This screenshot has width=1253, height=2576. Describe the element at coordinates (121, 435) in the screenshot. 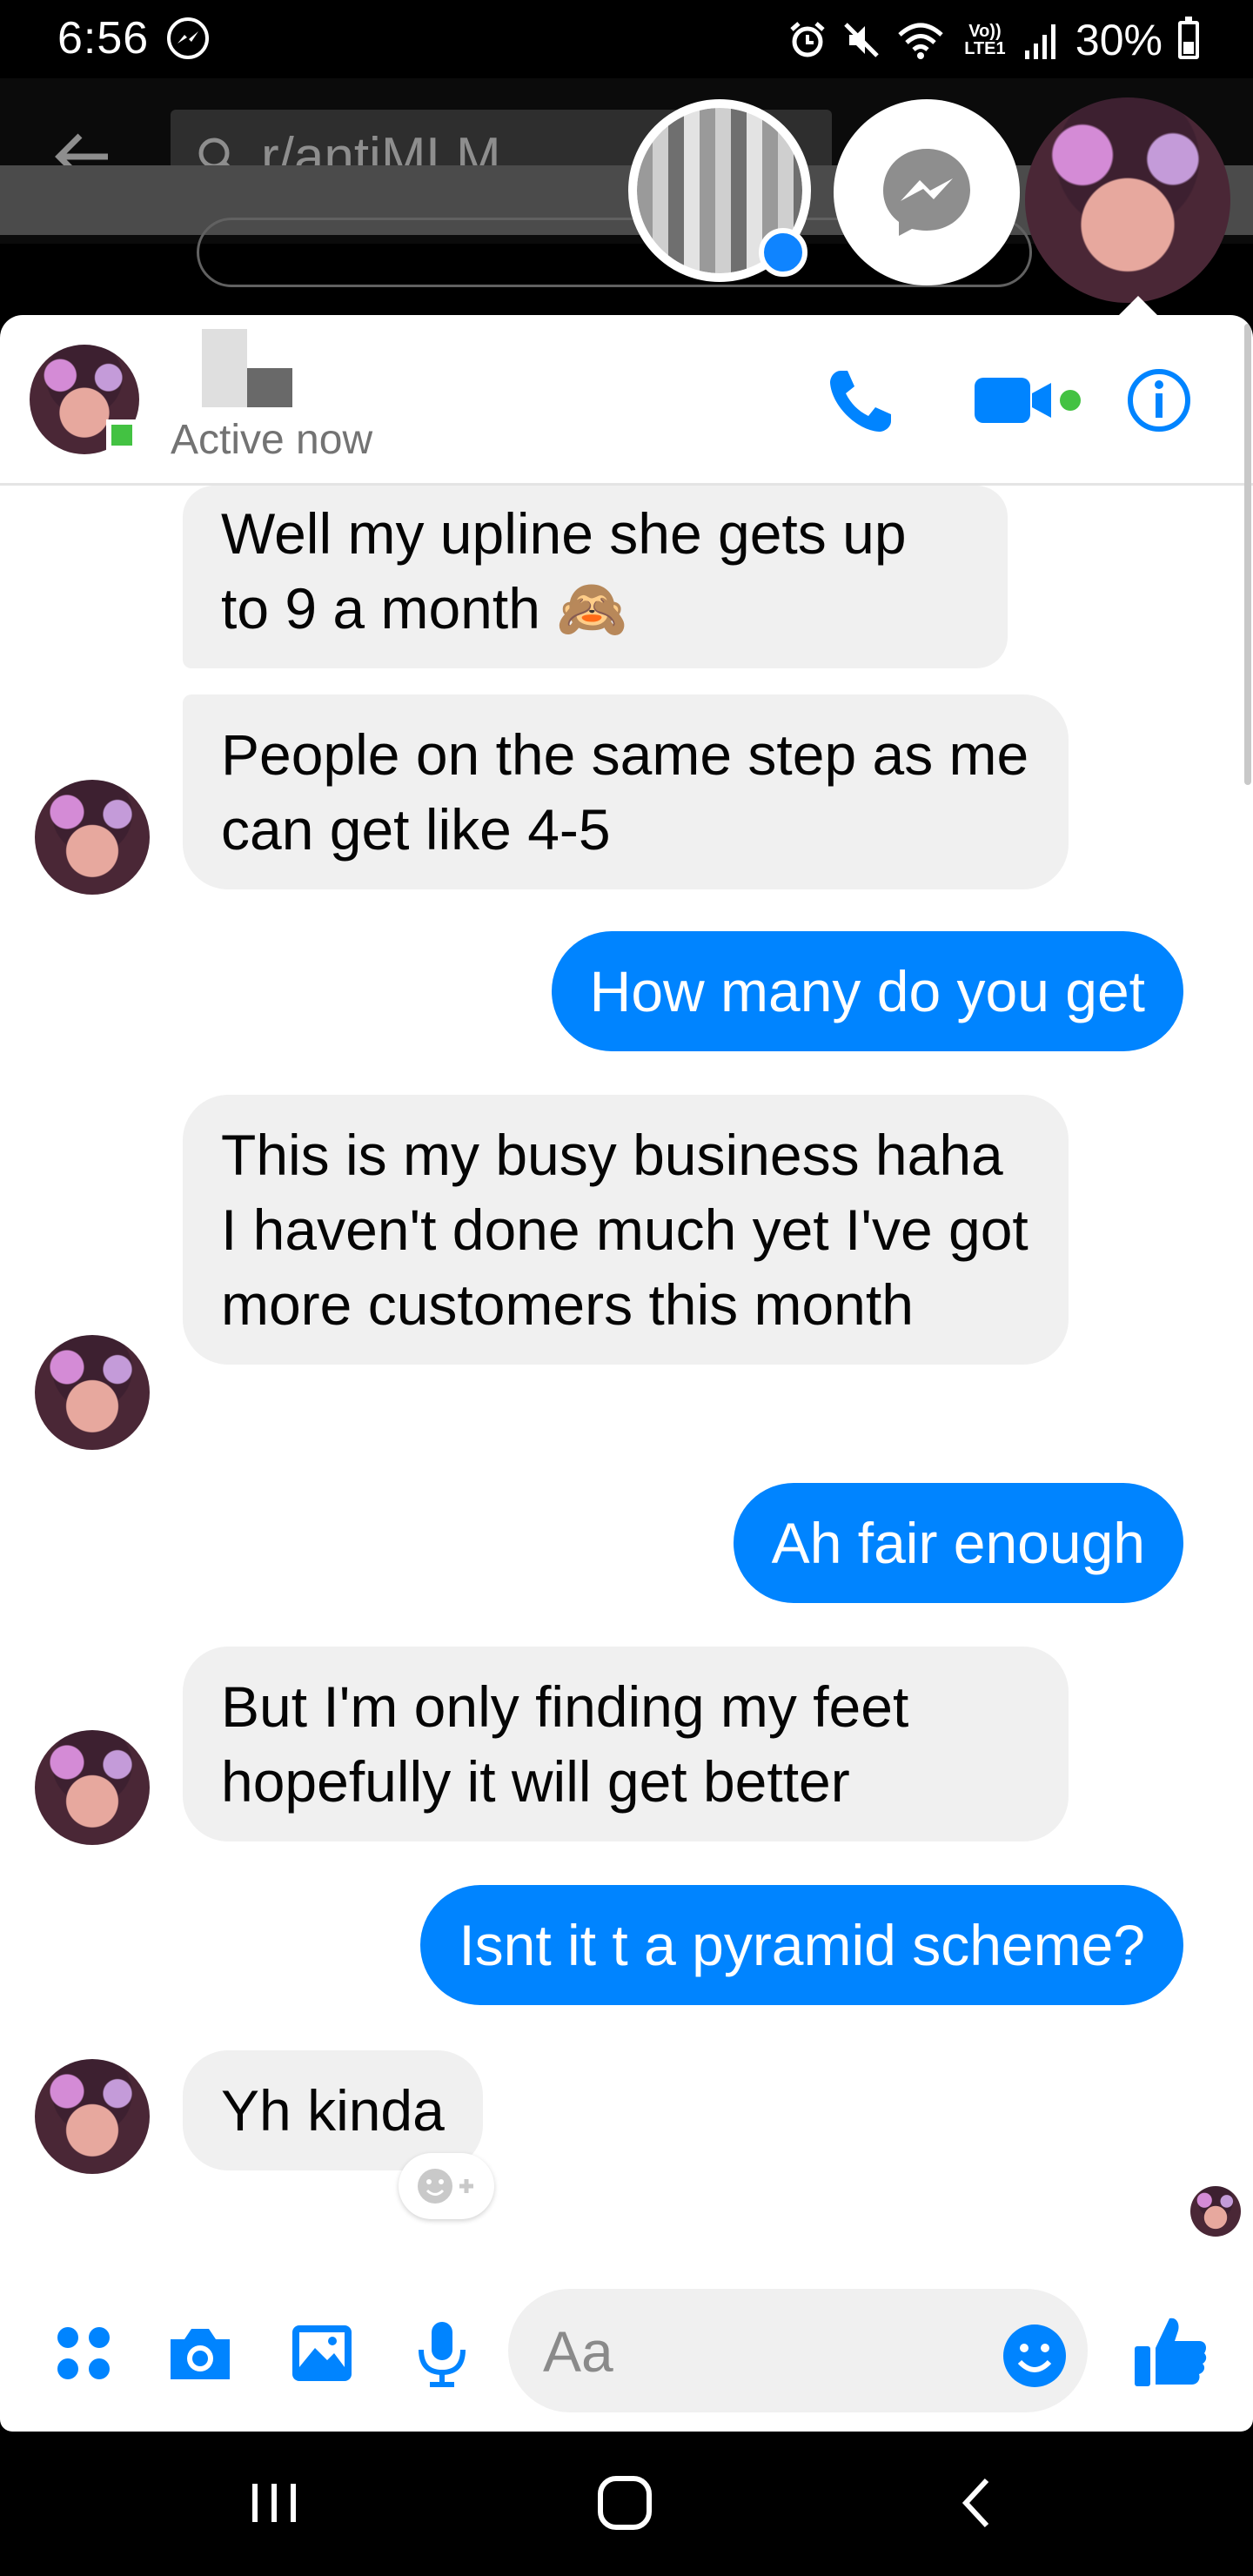

I see `online-indicator` at that location.